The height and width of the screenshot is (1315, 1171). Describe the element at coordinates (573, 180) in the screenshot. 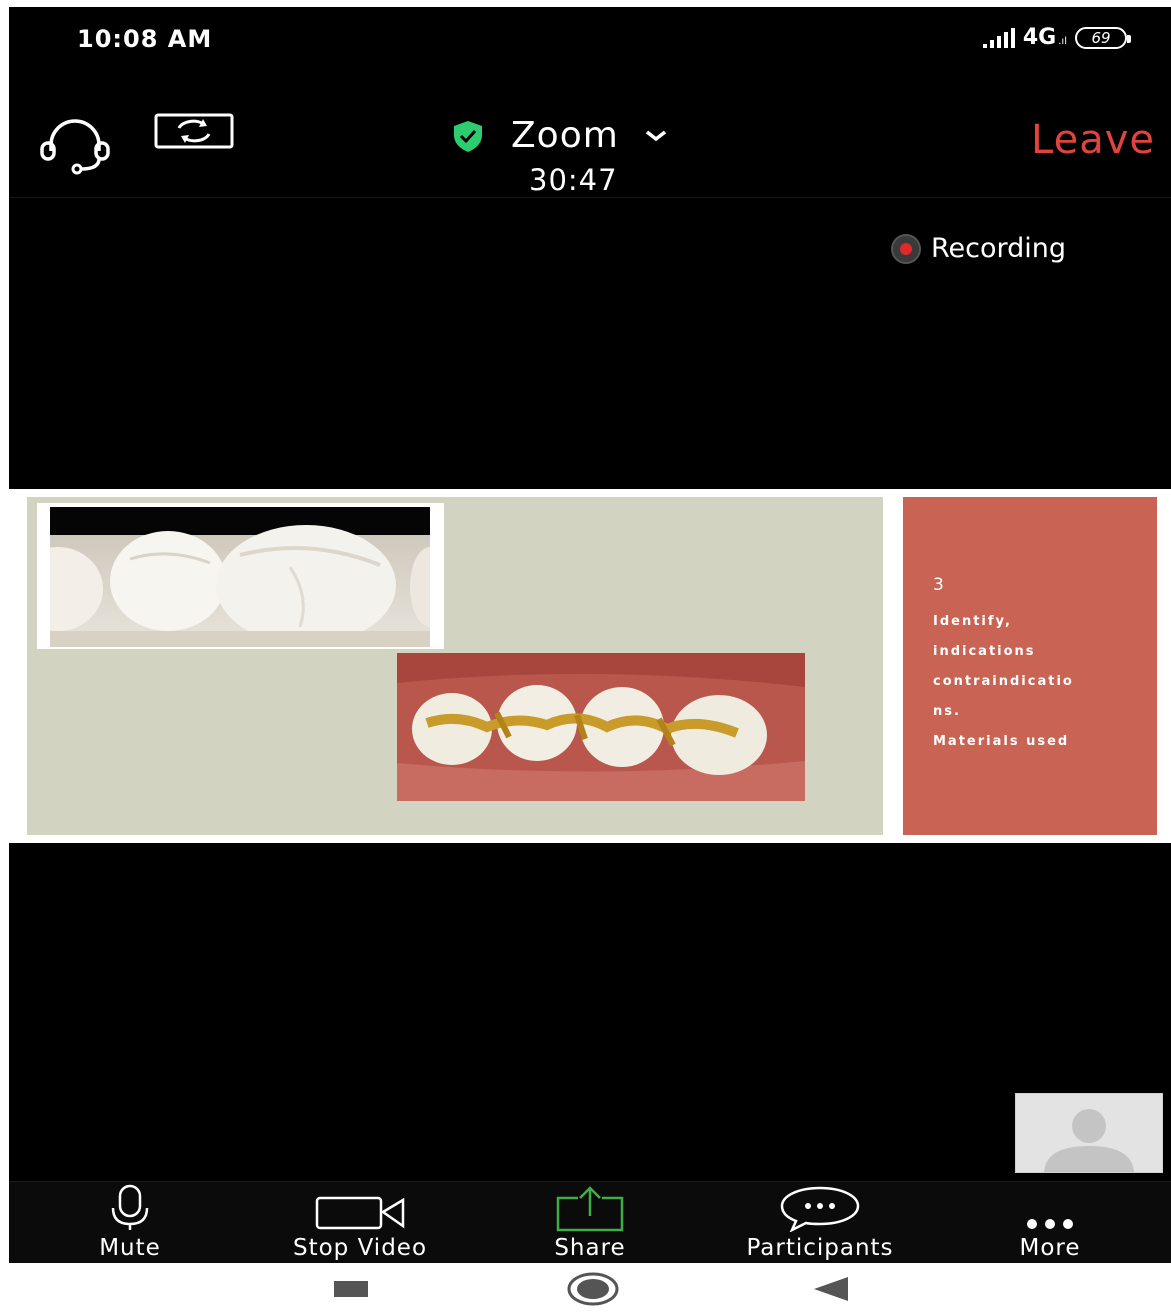

I see `meeting-timer: 30:47` at that location.